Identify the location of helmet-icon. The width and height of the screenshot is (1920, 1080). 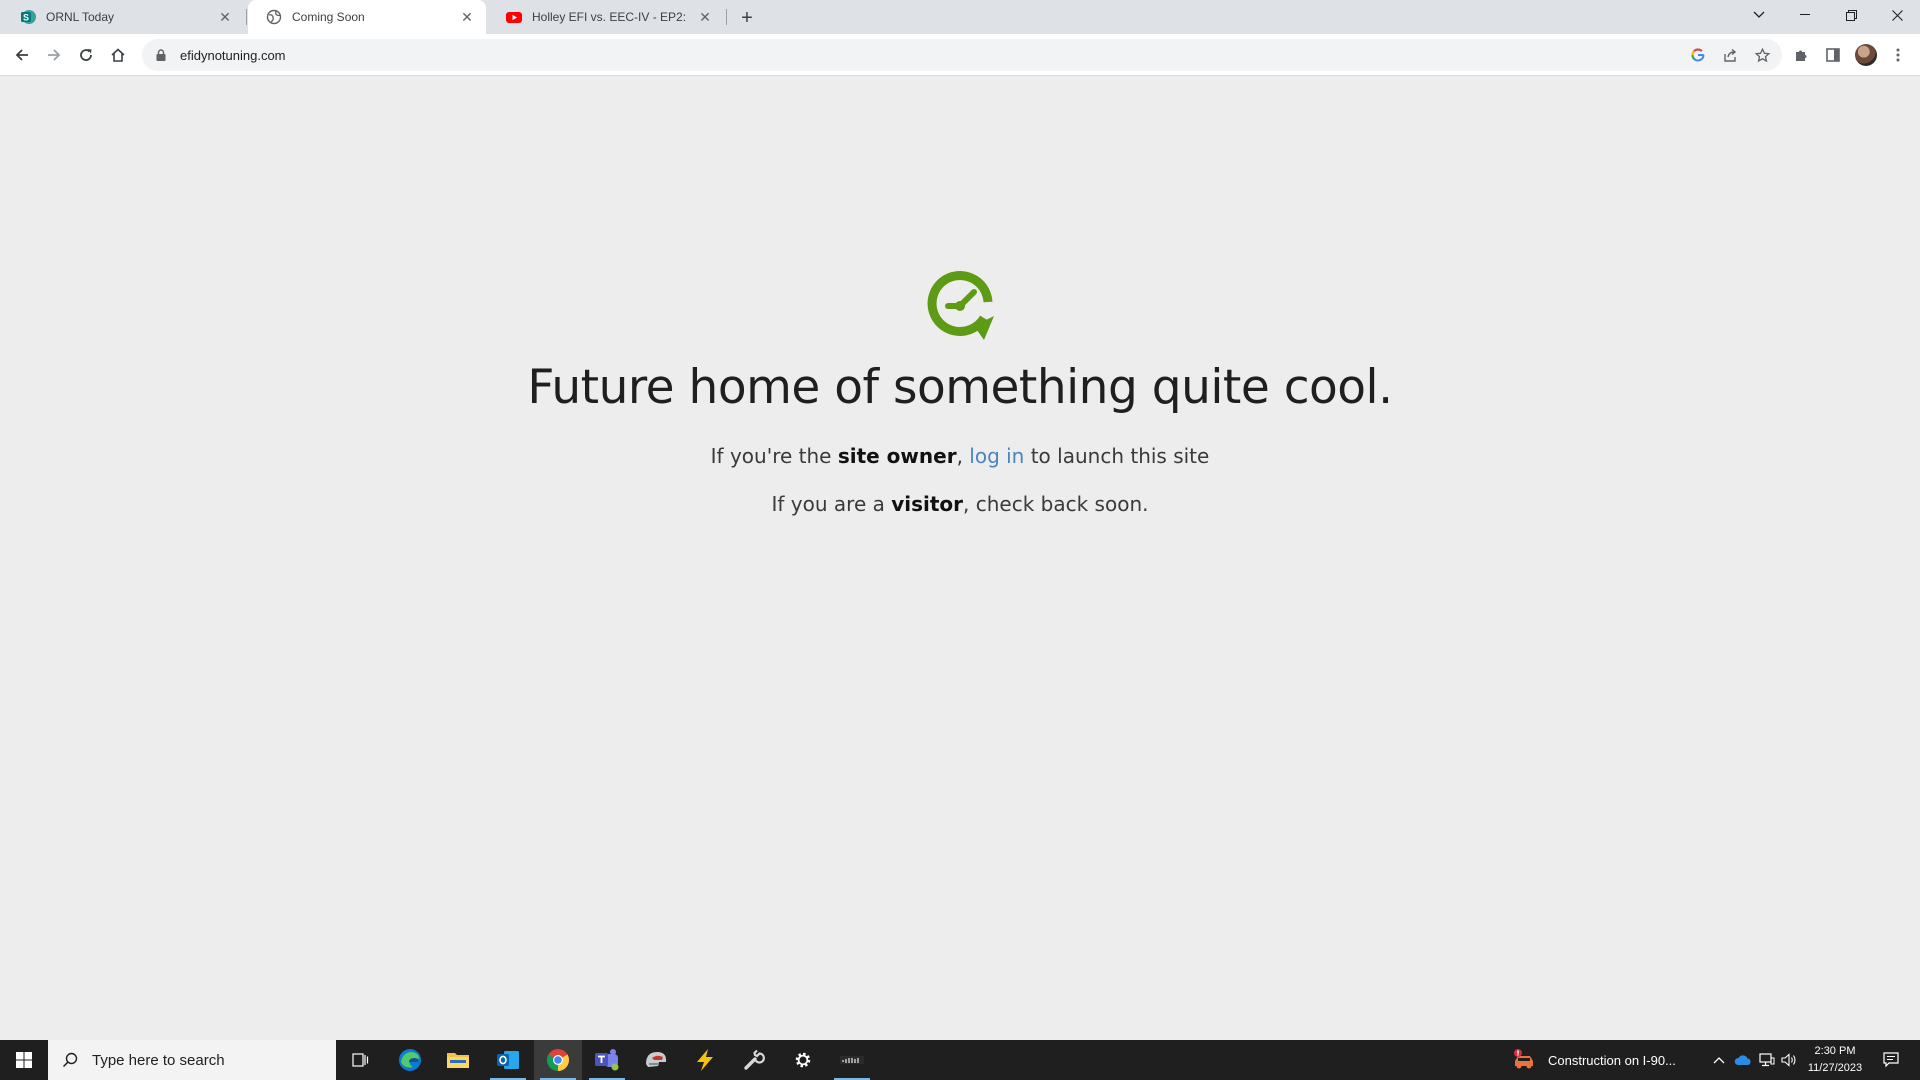
(656, 1059).